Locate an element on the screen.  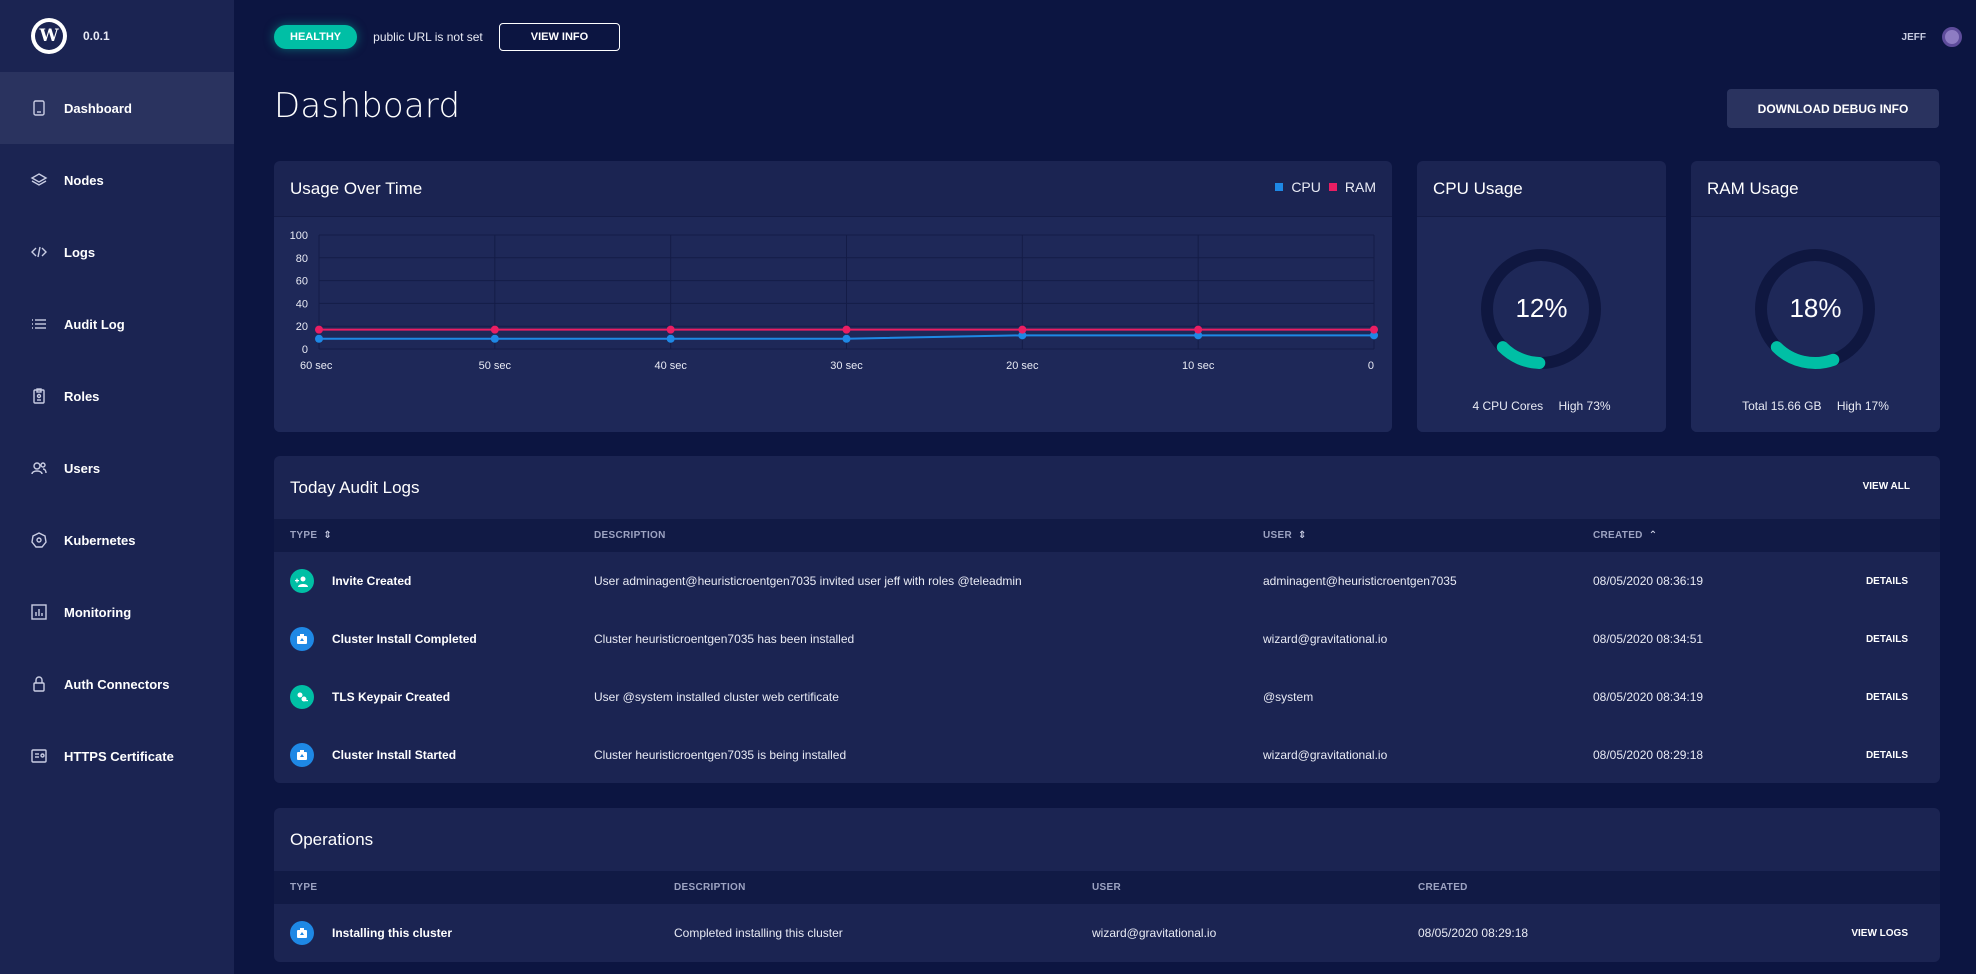
col-type: TYPE ⇕ is located at coordinates (311, 535).